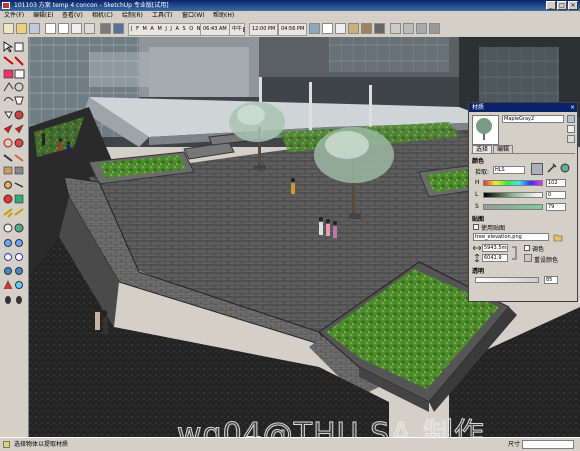  What do you see at coordinates (193, 16) in the screenshot?
I see `menu-window: 窗口(W)` at bounding box center [193, 16].